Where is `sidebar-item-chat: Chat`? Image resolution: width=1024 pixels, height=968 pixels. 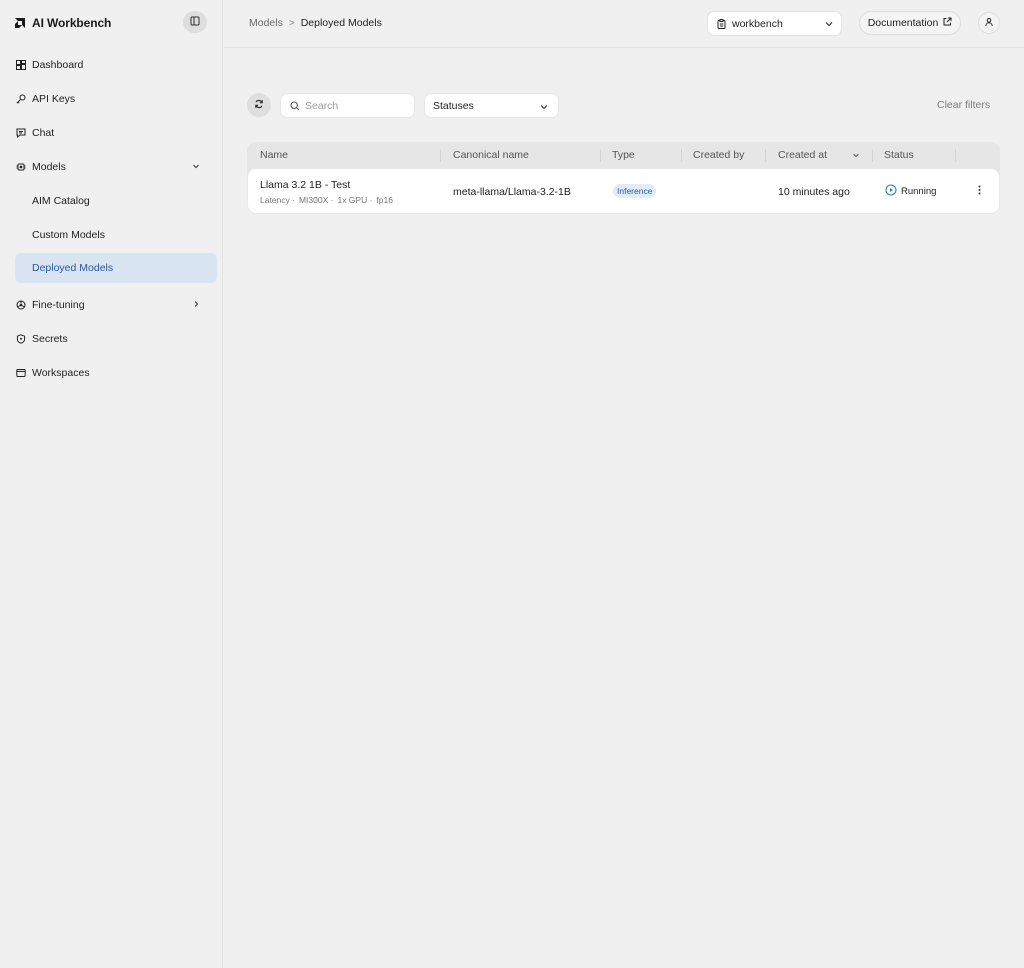
sidebar-item-chat: Chat is located at coordinates (116, 133).